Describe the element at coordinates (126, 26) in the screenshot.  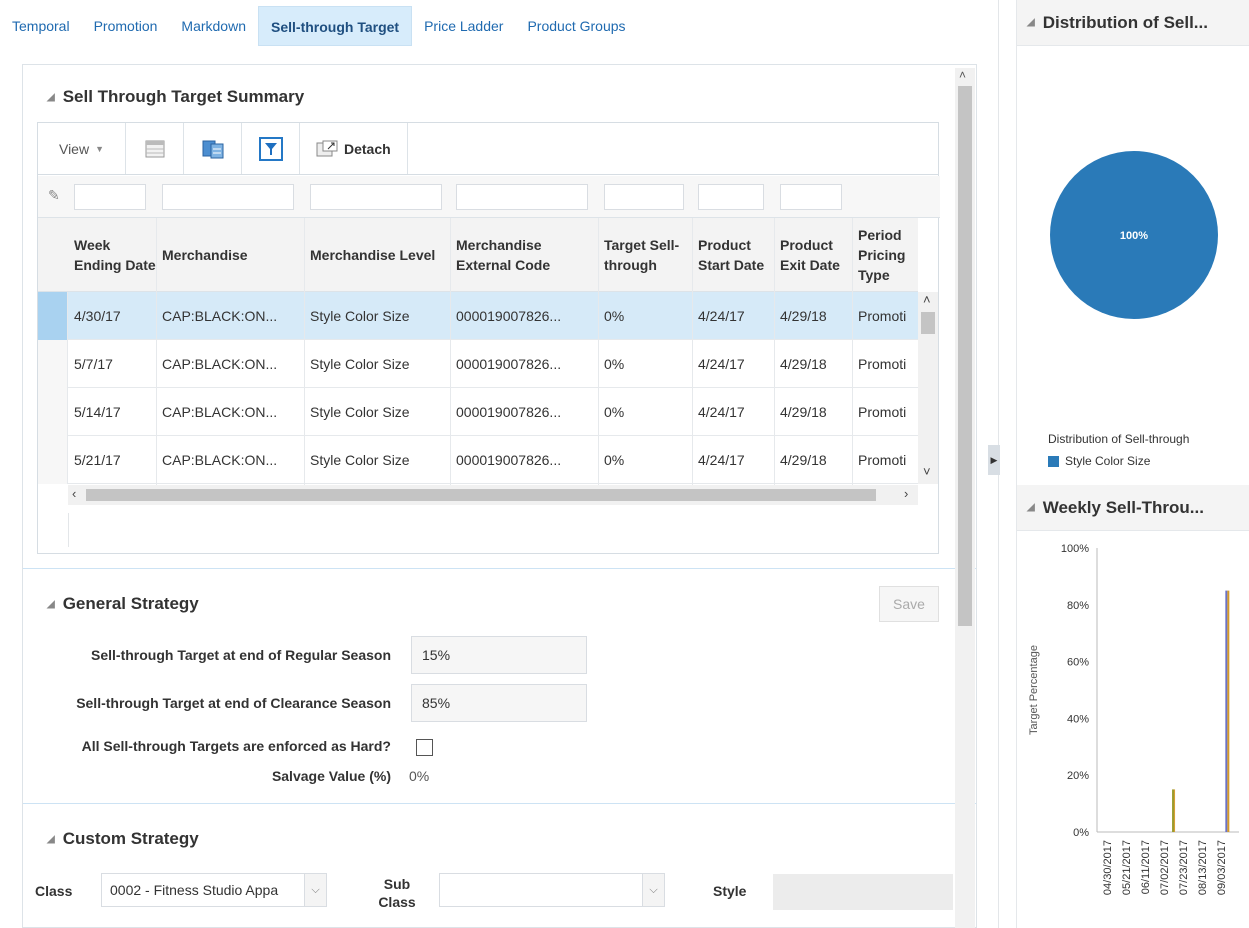
I see `tab-promotion: Promotion` at that location.